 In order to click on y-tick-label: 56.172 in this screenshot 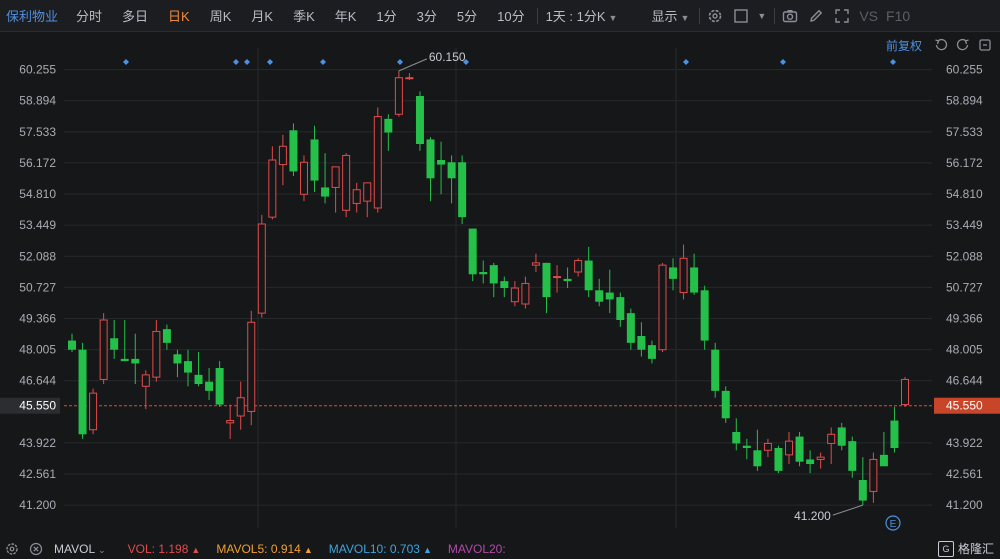, I will do `click(37, 163)`.